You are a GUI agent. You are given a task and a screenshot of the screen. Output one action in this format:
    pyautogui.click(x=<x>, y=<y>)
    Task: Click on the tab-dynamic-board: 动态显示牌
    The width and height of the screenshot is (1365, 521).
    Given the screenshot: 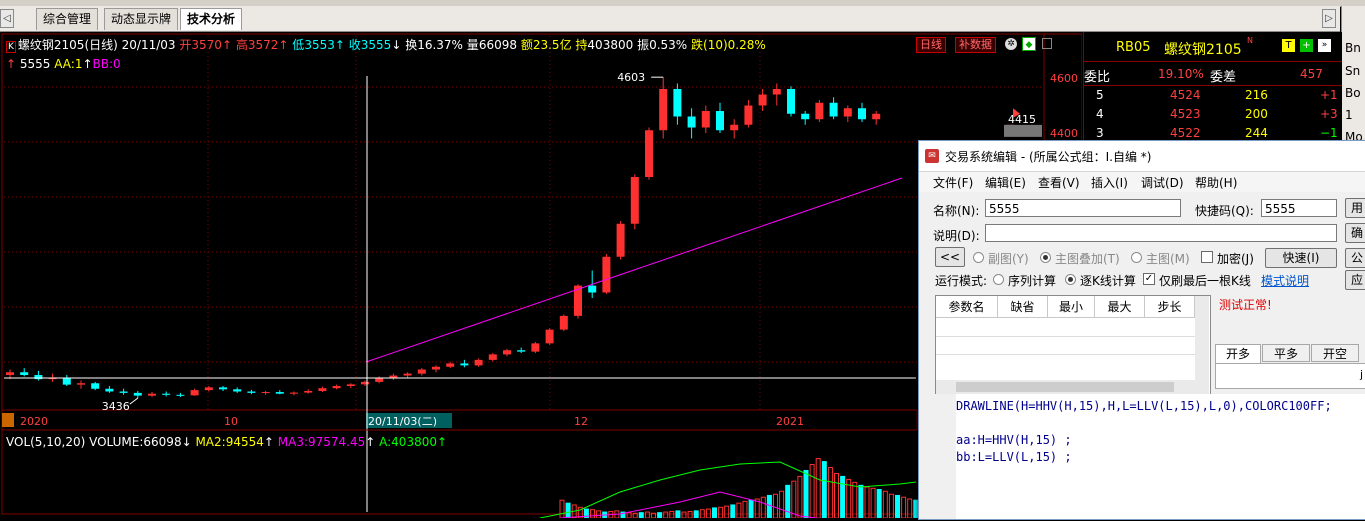 What is the action you would take?
    pyautogui.click(x=141, y=19)
    